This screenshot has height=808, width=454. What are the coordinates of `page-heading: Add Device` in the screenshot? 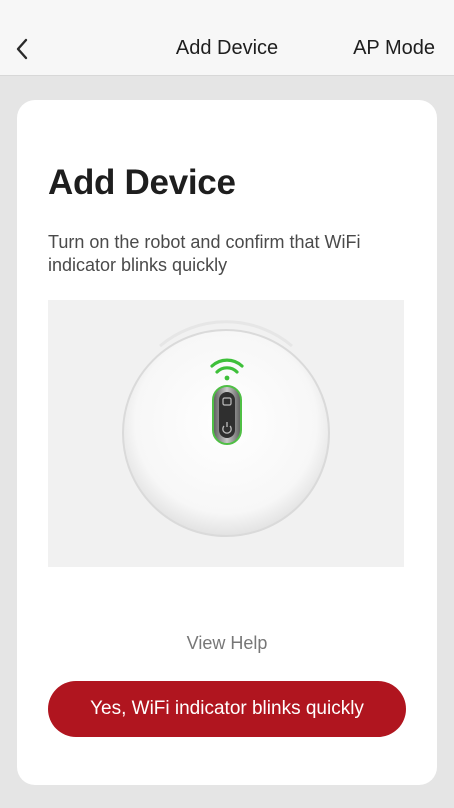 It's located at (142, 182).